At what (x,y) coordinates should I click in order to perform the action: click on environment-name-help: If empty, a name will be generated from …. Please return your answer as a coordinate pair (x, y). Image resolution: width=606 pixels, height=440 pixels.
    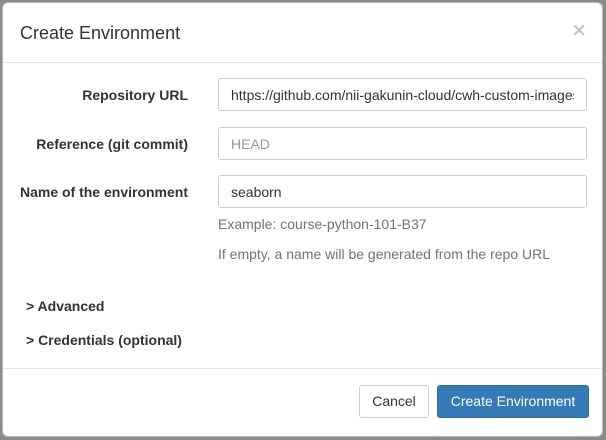
    Looking at the image, I should click on (384, 254).